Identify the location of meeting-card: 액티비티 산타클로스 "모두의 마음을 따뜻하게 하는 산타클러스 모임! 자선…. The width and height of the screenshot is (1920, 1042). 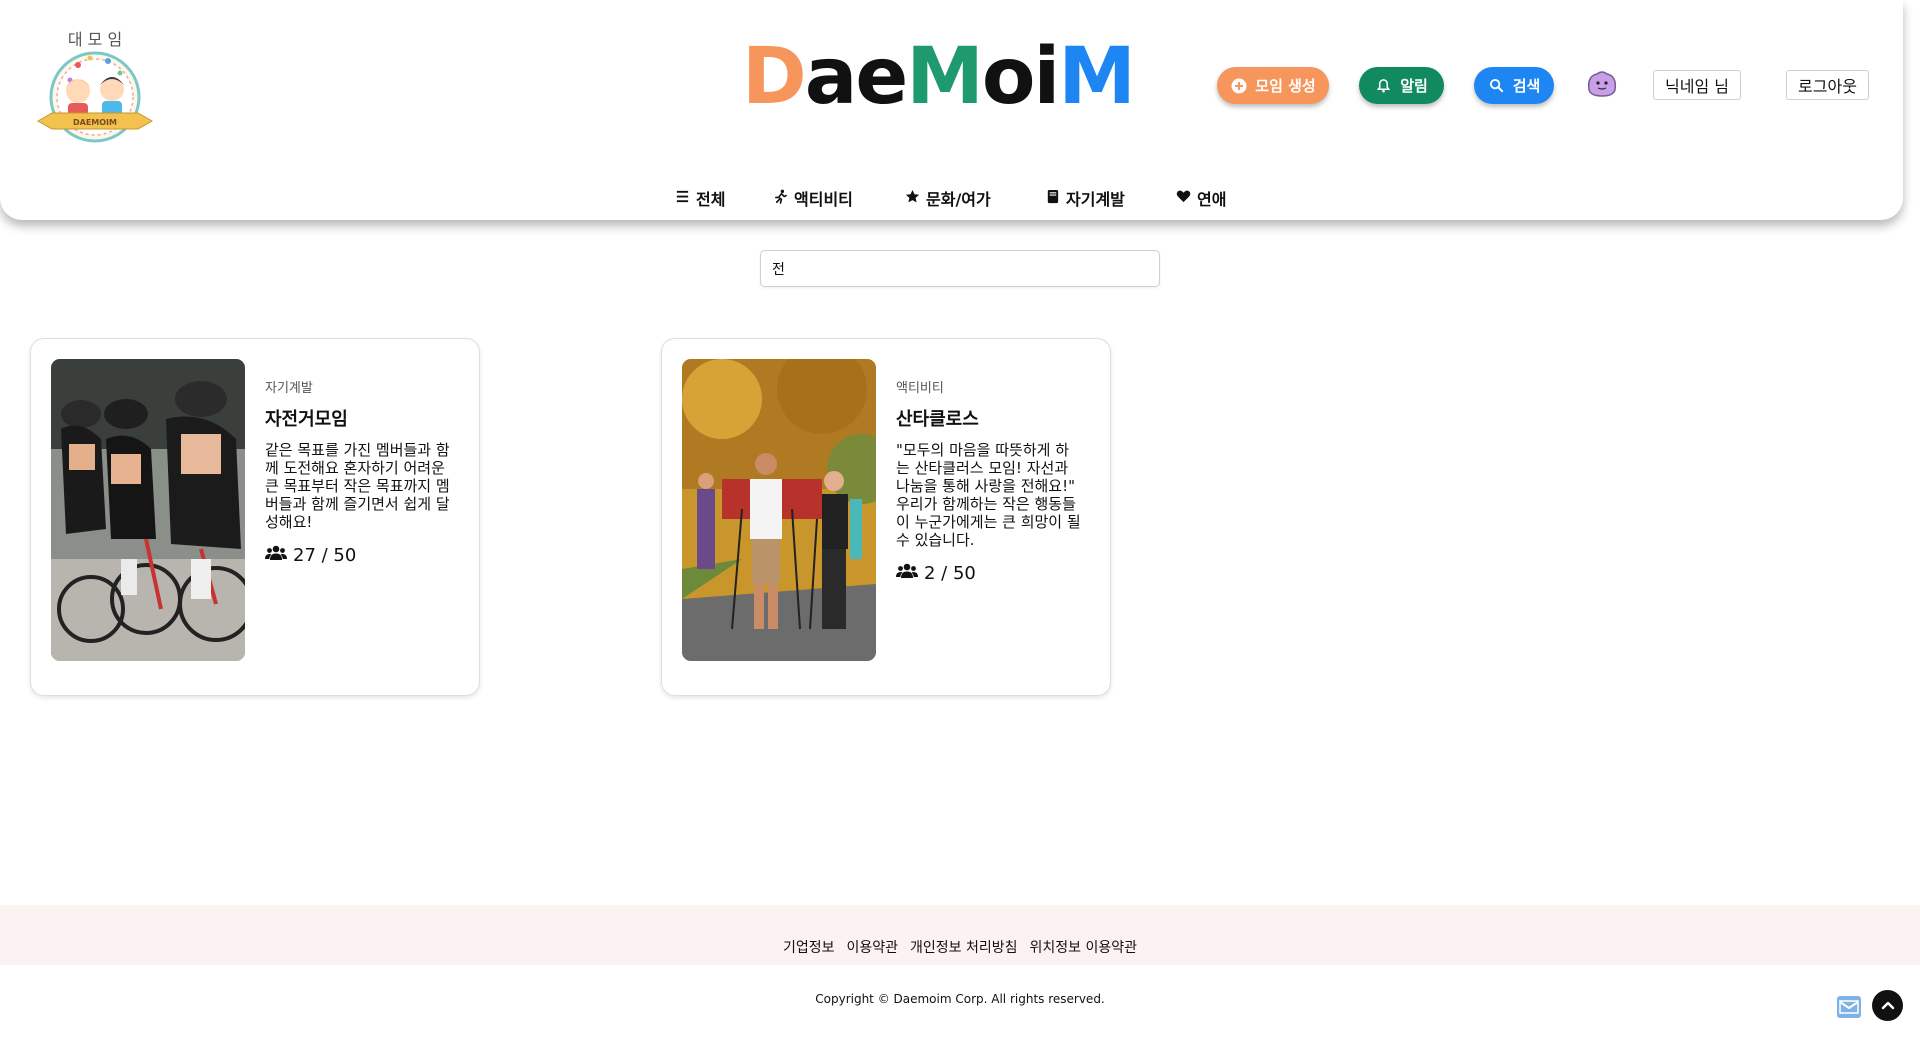
(886, 517).